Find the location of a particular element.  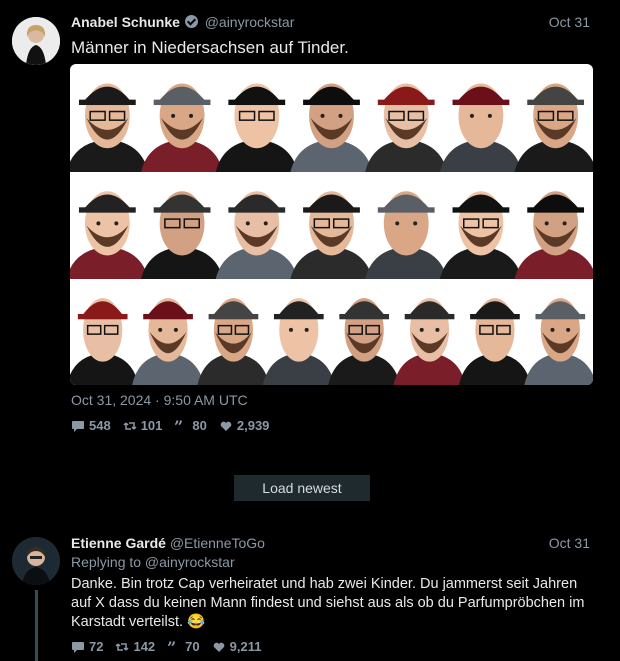

retweet-count: 101 is located at coordinates (143, 425).